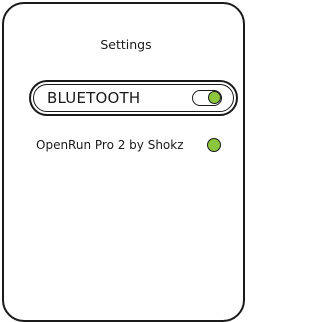 This screenshot has width=320, height=322. Describe the element at coordinates (126, 44) in the screenshot. I see `page-title: Settings` at that location.